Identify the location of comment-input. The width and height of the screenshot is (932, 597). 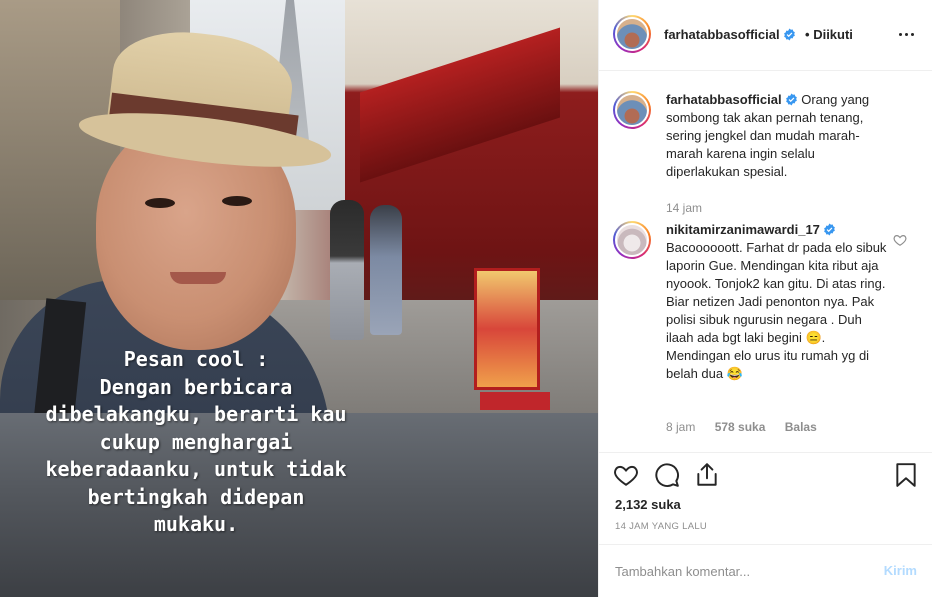
(740, 571).